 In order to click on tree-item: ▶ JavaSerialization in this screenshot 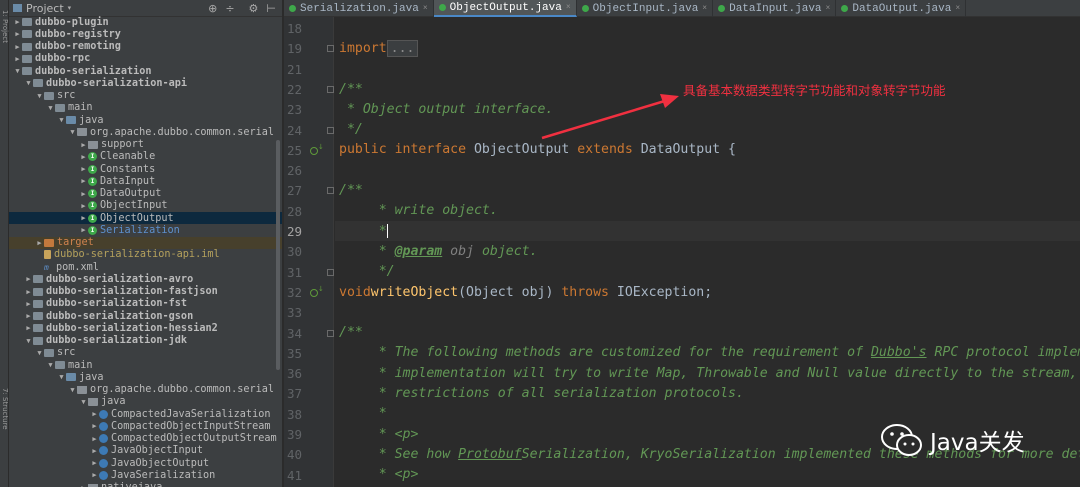, I will do `click(145, 475)`.